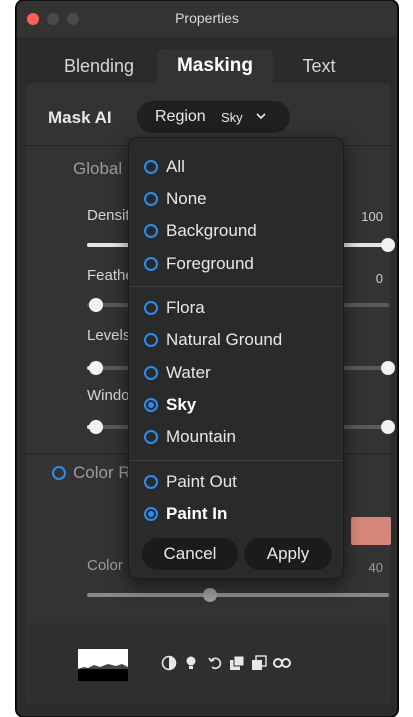 The height and width of the screenshot is (717, 413). Describe the element at coordinates (224, 339) in the screenshot. I see `option-label: Natural Ground` at that location.